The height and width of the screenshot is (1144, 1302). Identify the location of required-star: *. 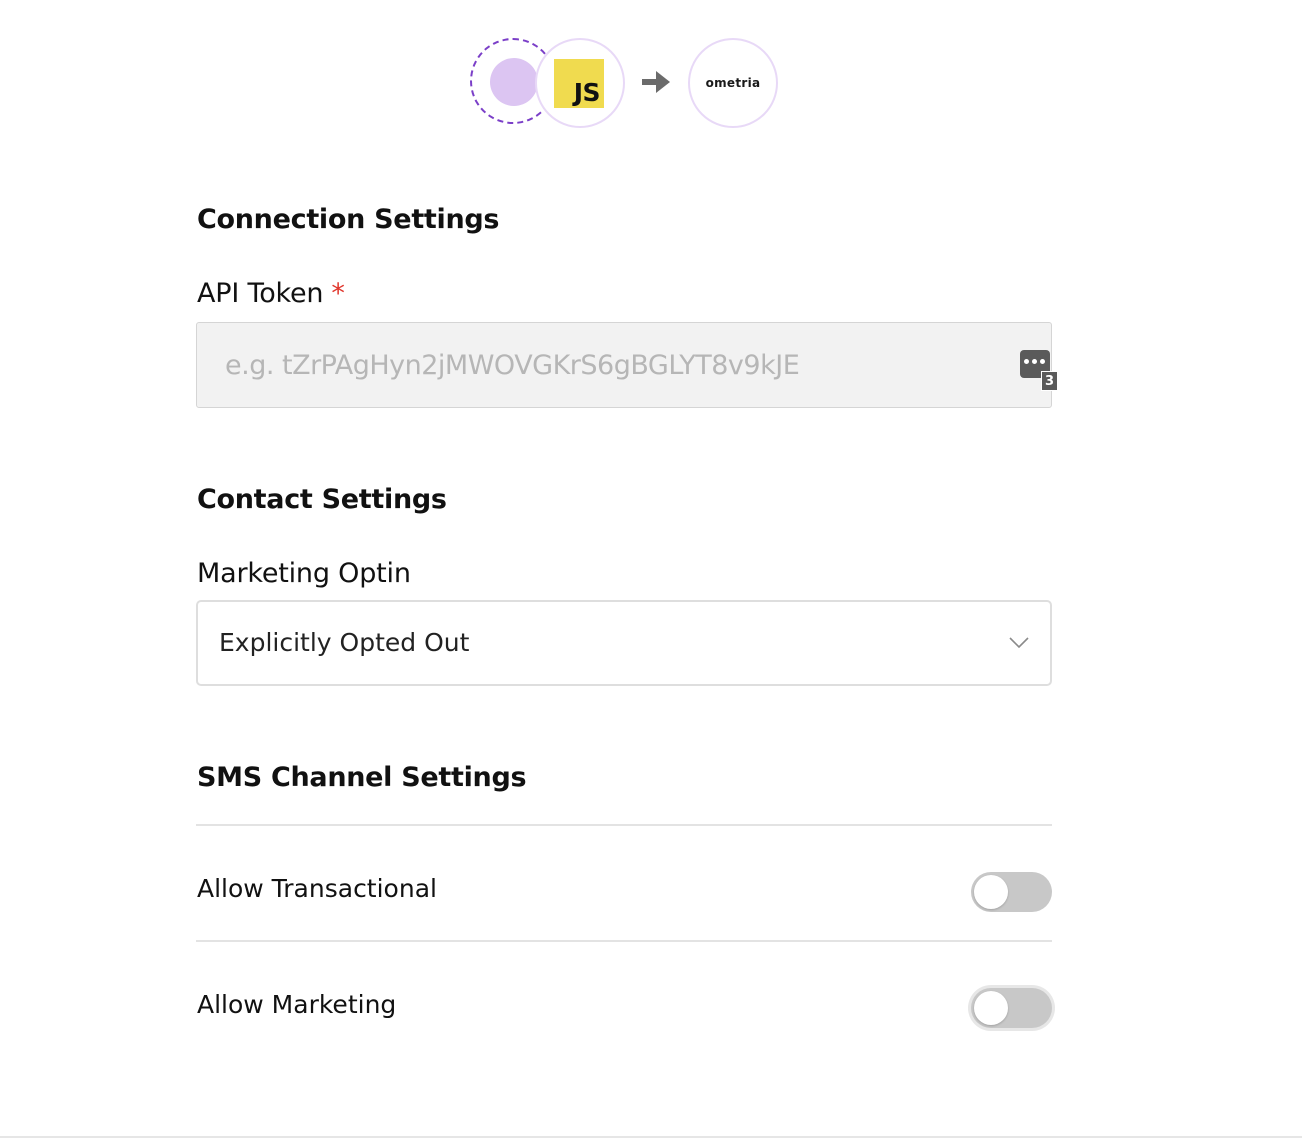
(338, 293).